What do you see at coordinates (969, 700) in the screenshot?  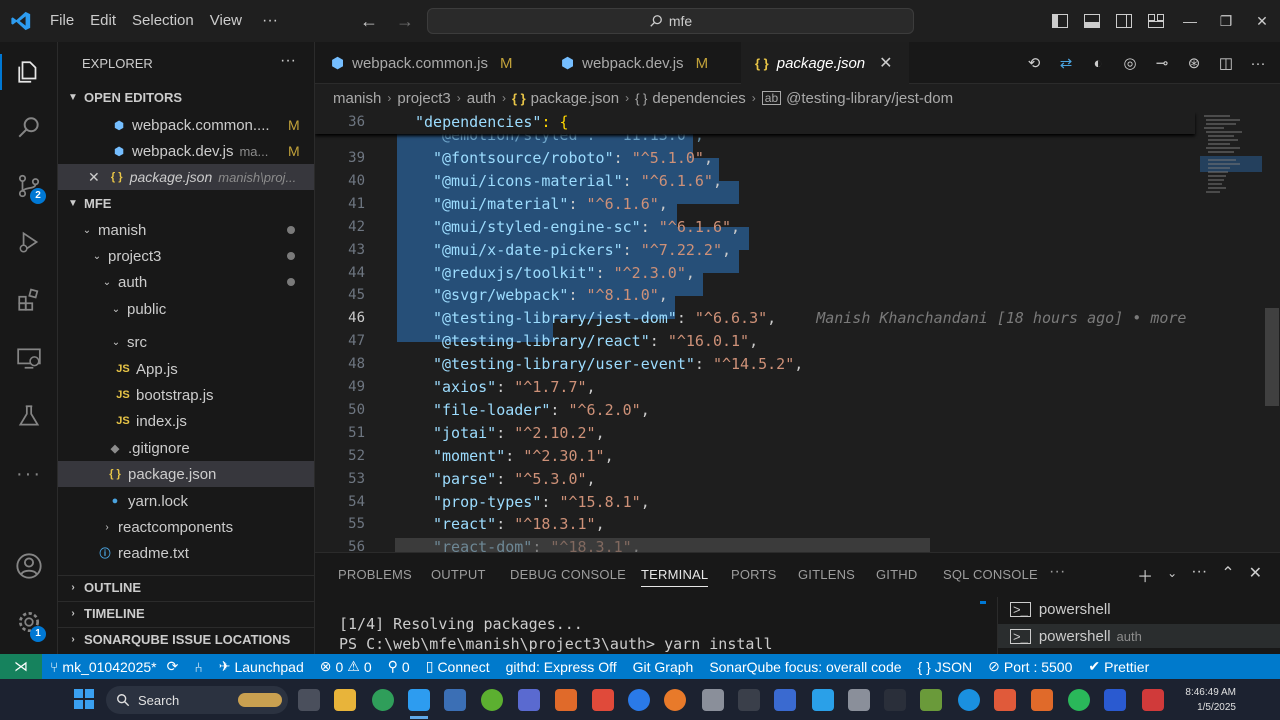 I see `edge-icon` at bounding box center [969, 700].